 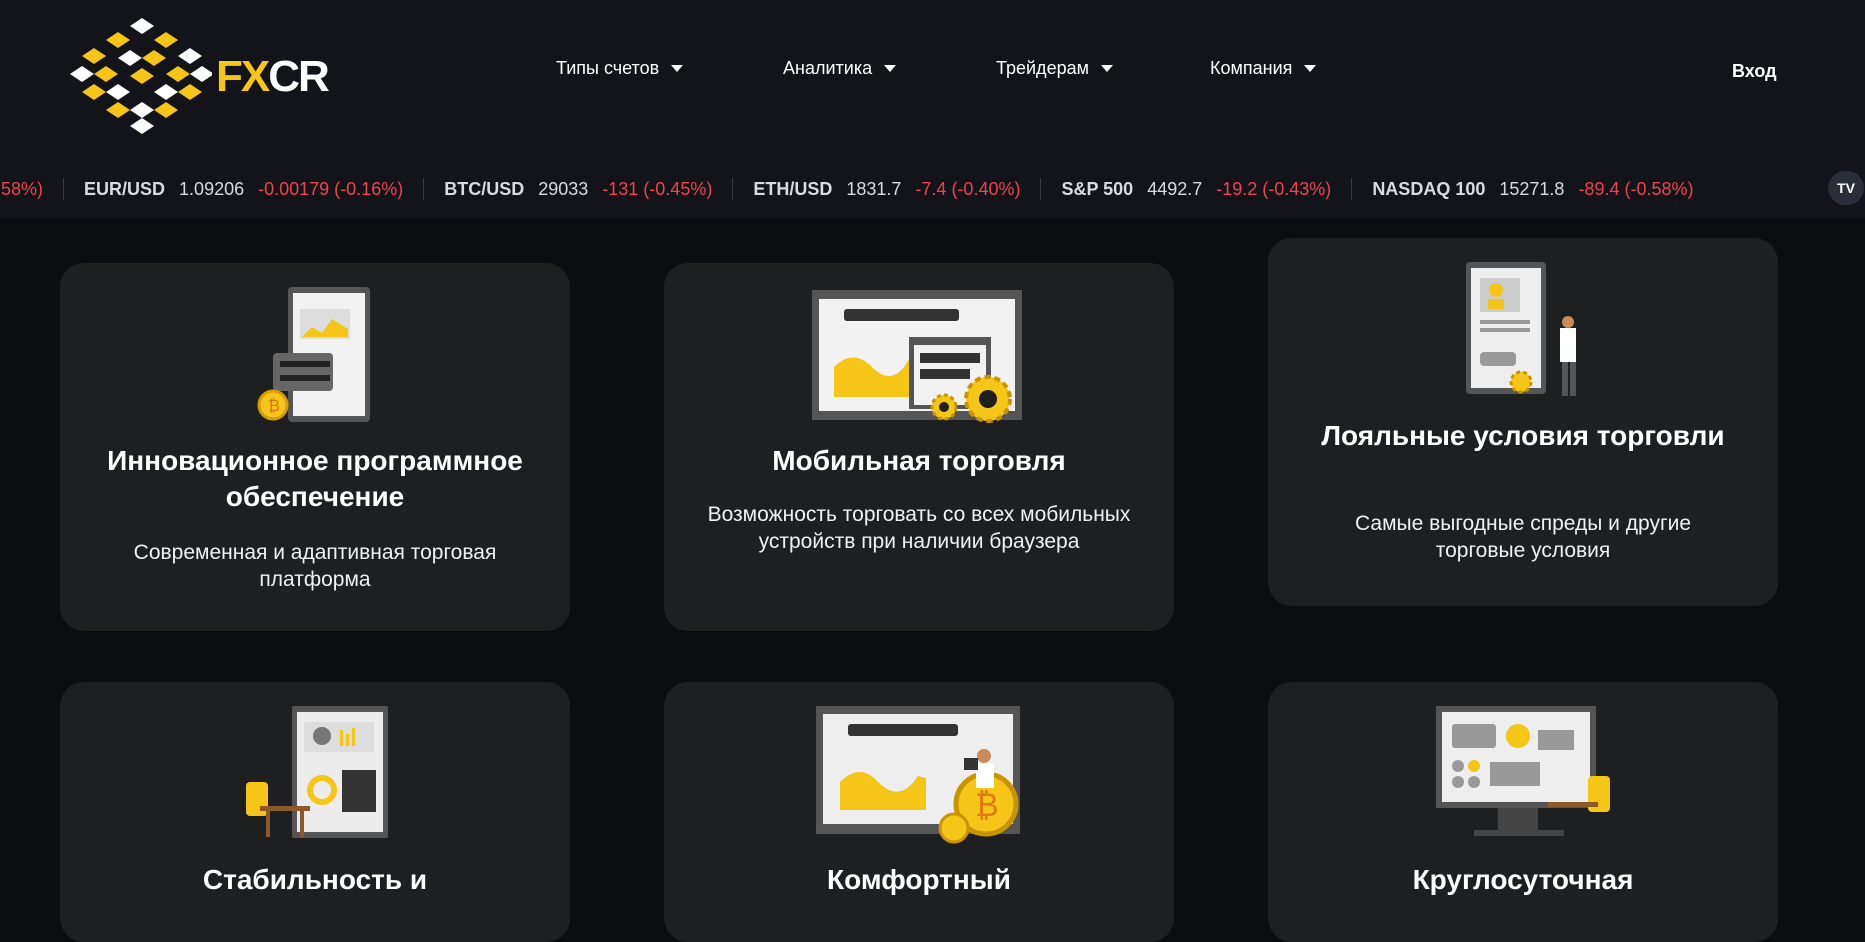 What do you see at coordinates (315, 879) in the screenshot?
I see `card-title: Стабильность и` at bounding box center [315, 879].